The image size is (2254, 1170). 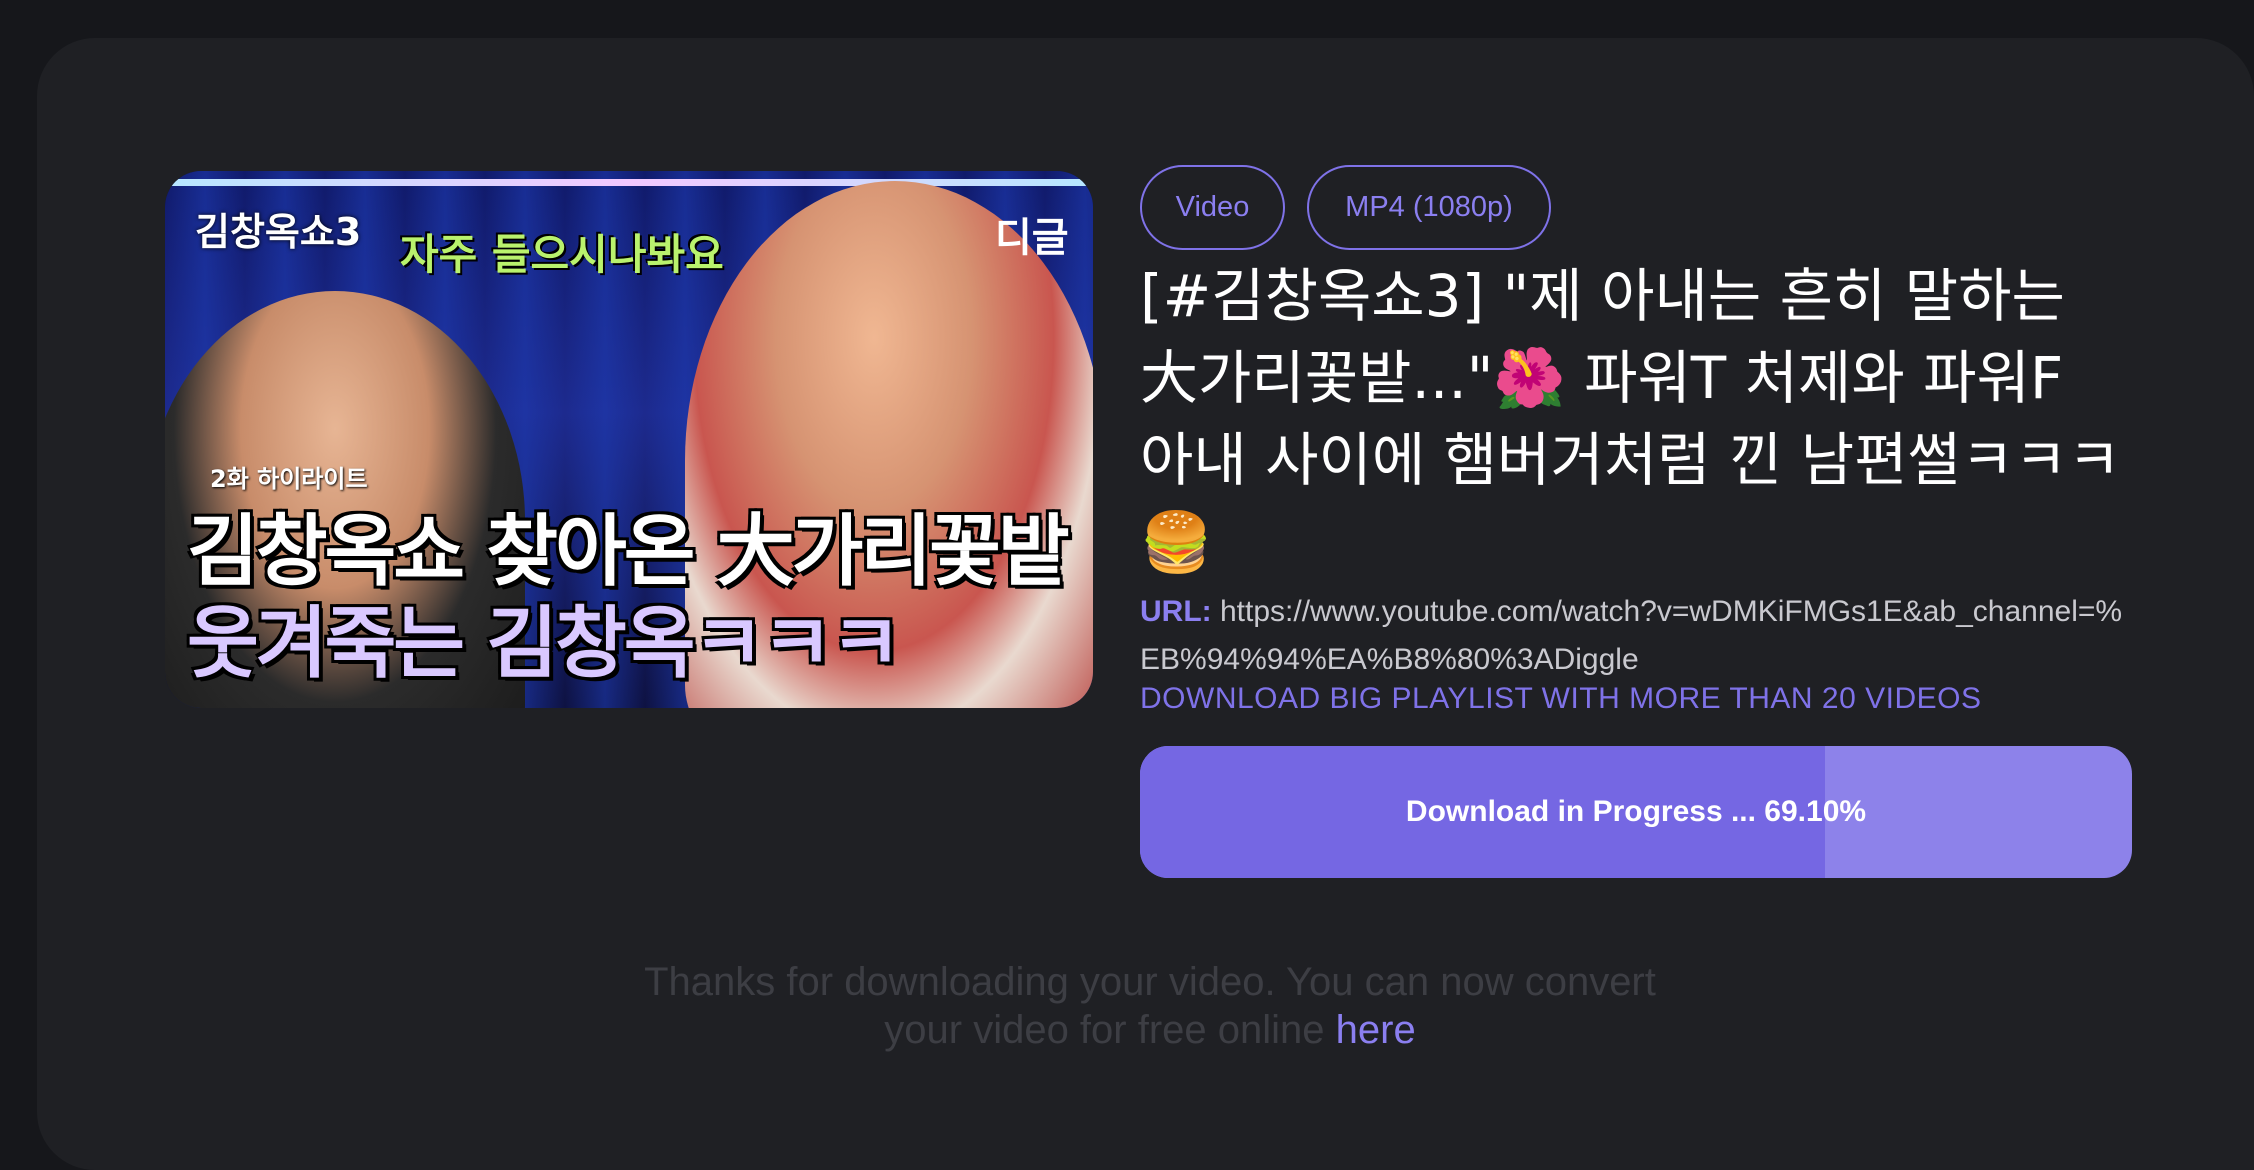 I want to click on thumbnail-channel-logo: 디글, so click(x=1032, y=238).